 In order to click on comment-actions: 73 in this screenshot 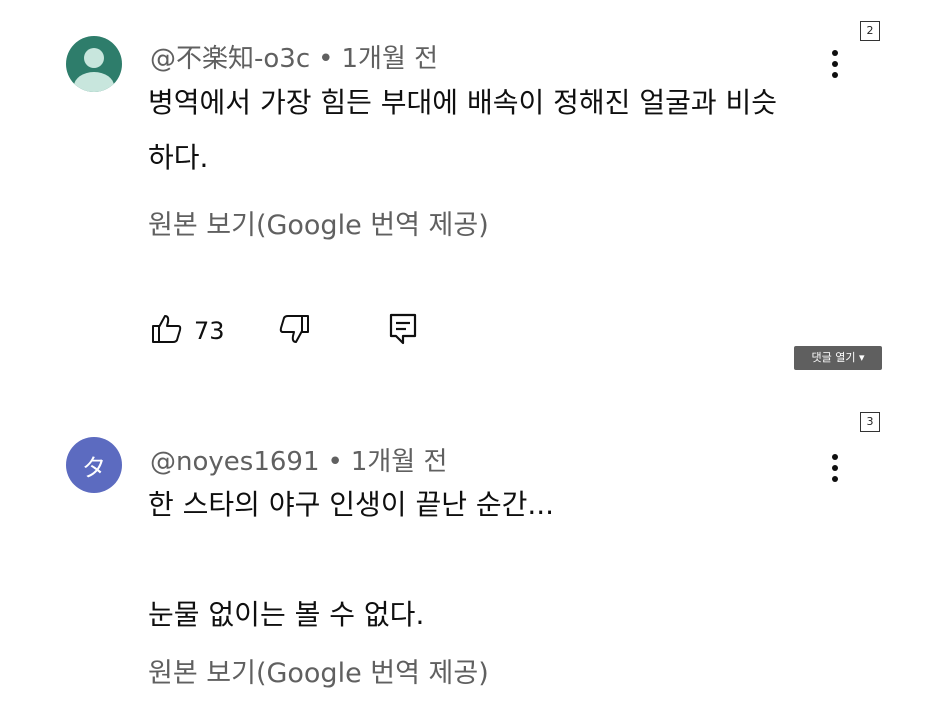, I will do `click(284, 331)`.